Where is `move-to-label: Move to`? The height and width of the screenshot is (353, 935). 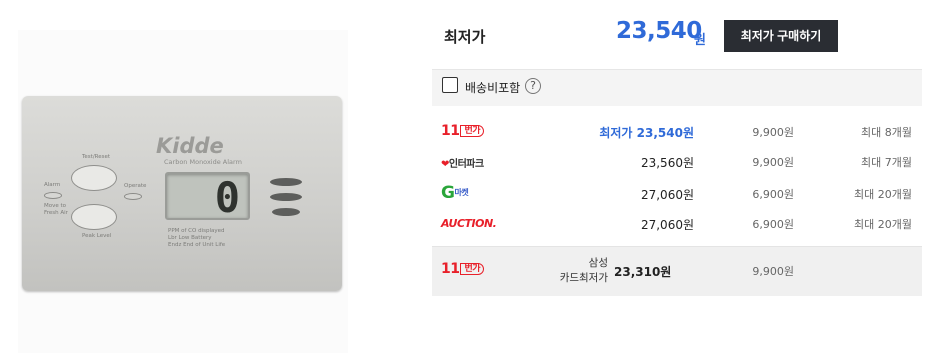
move-to-label: Move to is located at coordinates (55, 206).